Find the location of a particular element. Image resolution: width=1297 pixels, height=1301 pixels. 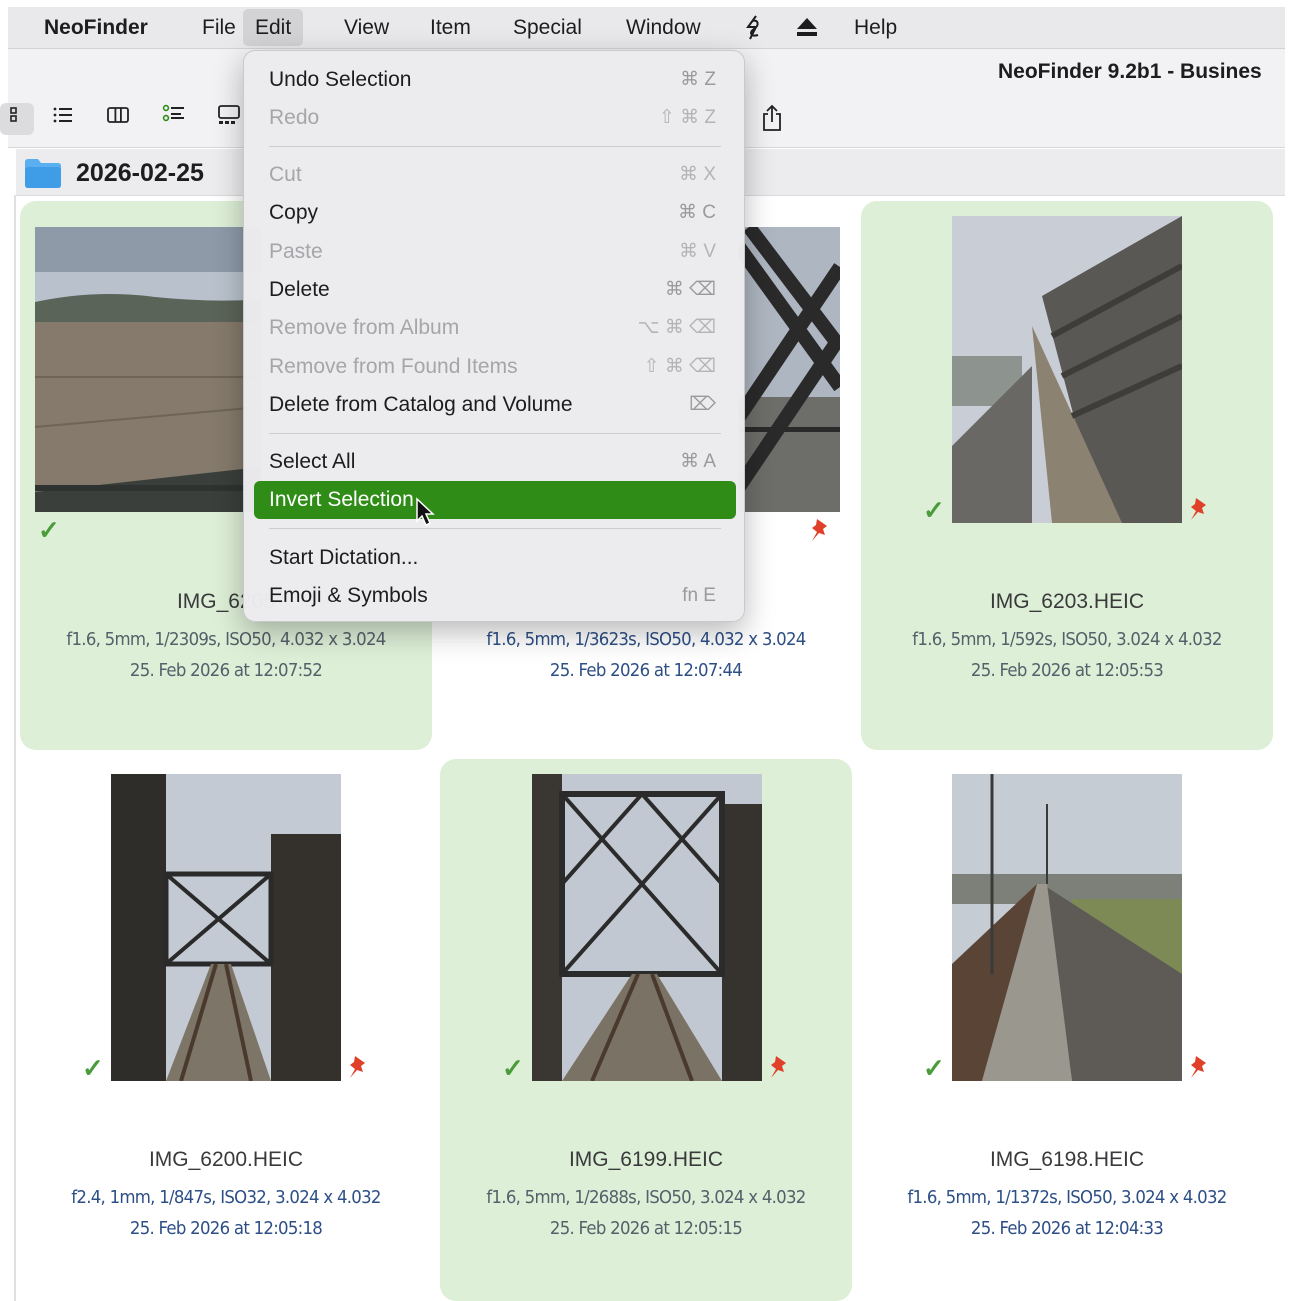

photo-date: 25. Feb 2026 at 12:05:15 is located at coordinates (646, 1228).